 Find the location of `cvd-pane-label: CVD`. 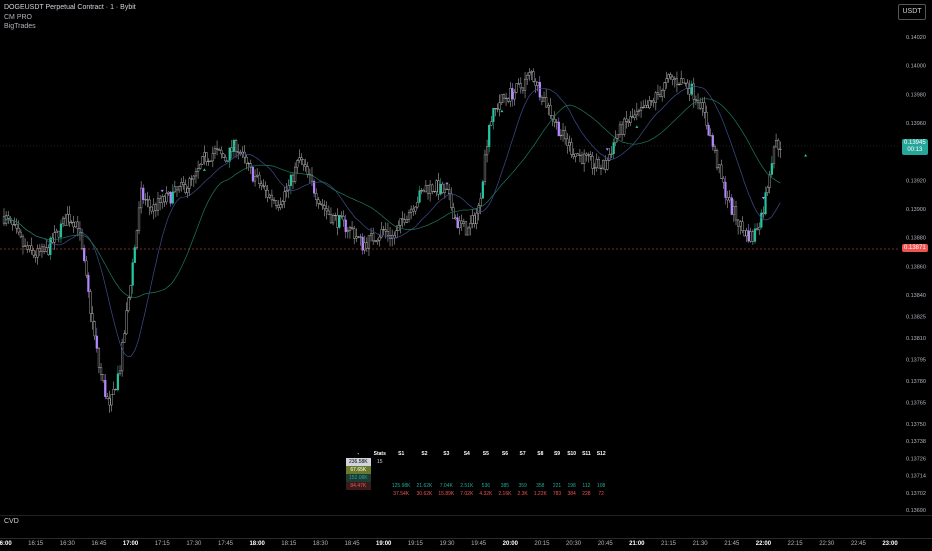

cvd-pane-label: CVD is located at coordinates (11, 521).